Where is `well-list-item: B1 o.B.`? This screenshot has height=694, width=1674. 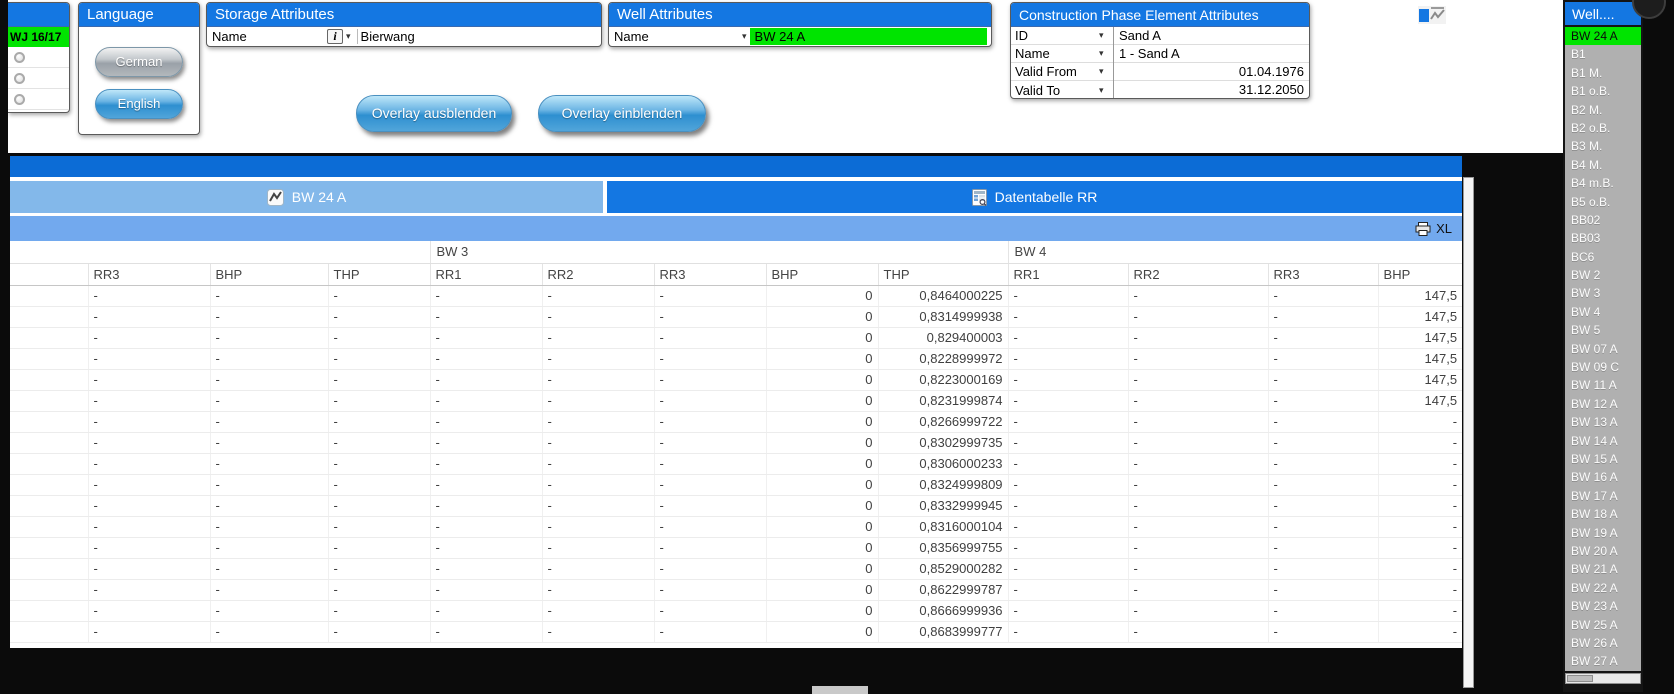 well-list-item: B1 o.B. is located at coordinates (1603, 91).